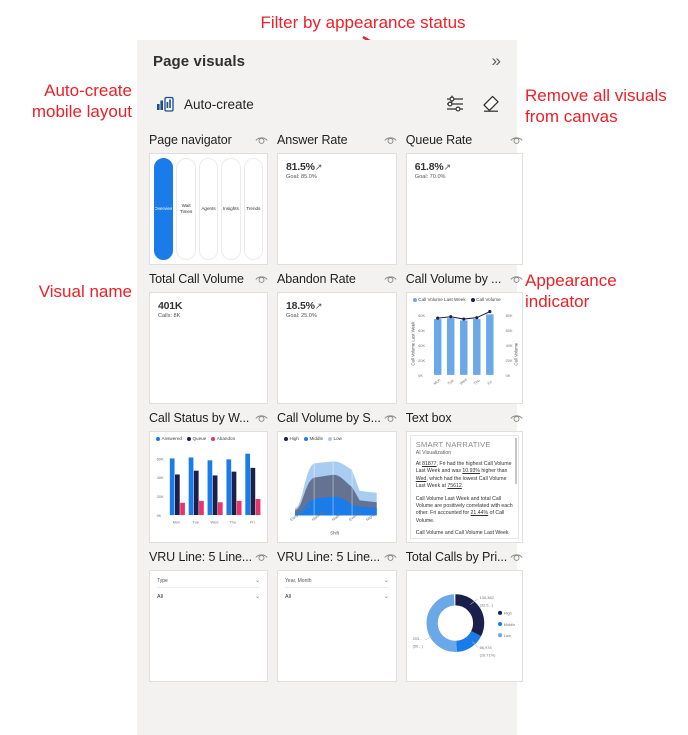  What do you see at coordinates (486, 597) in the screenshot?
I see `svg-text: 130,382` at bounding box center [486, 597].